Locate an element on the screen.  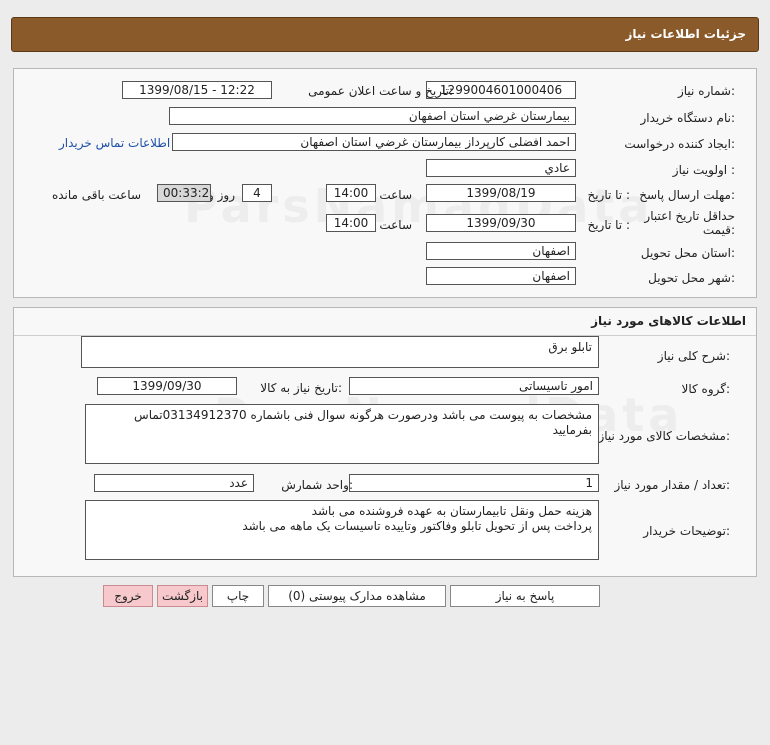
validity-time-label: ساعت is located at coordinates (395, 225).